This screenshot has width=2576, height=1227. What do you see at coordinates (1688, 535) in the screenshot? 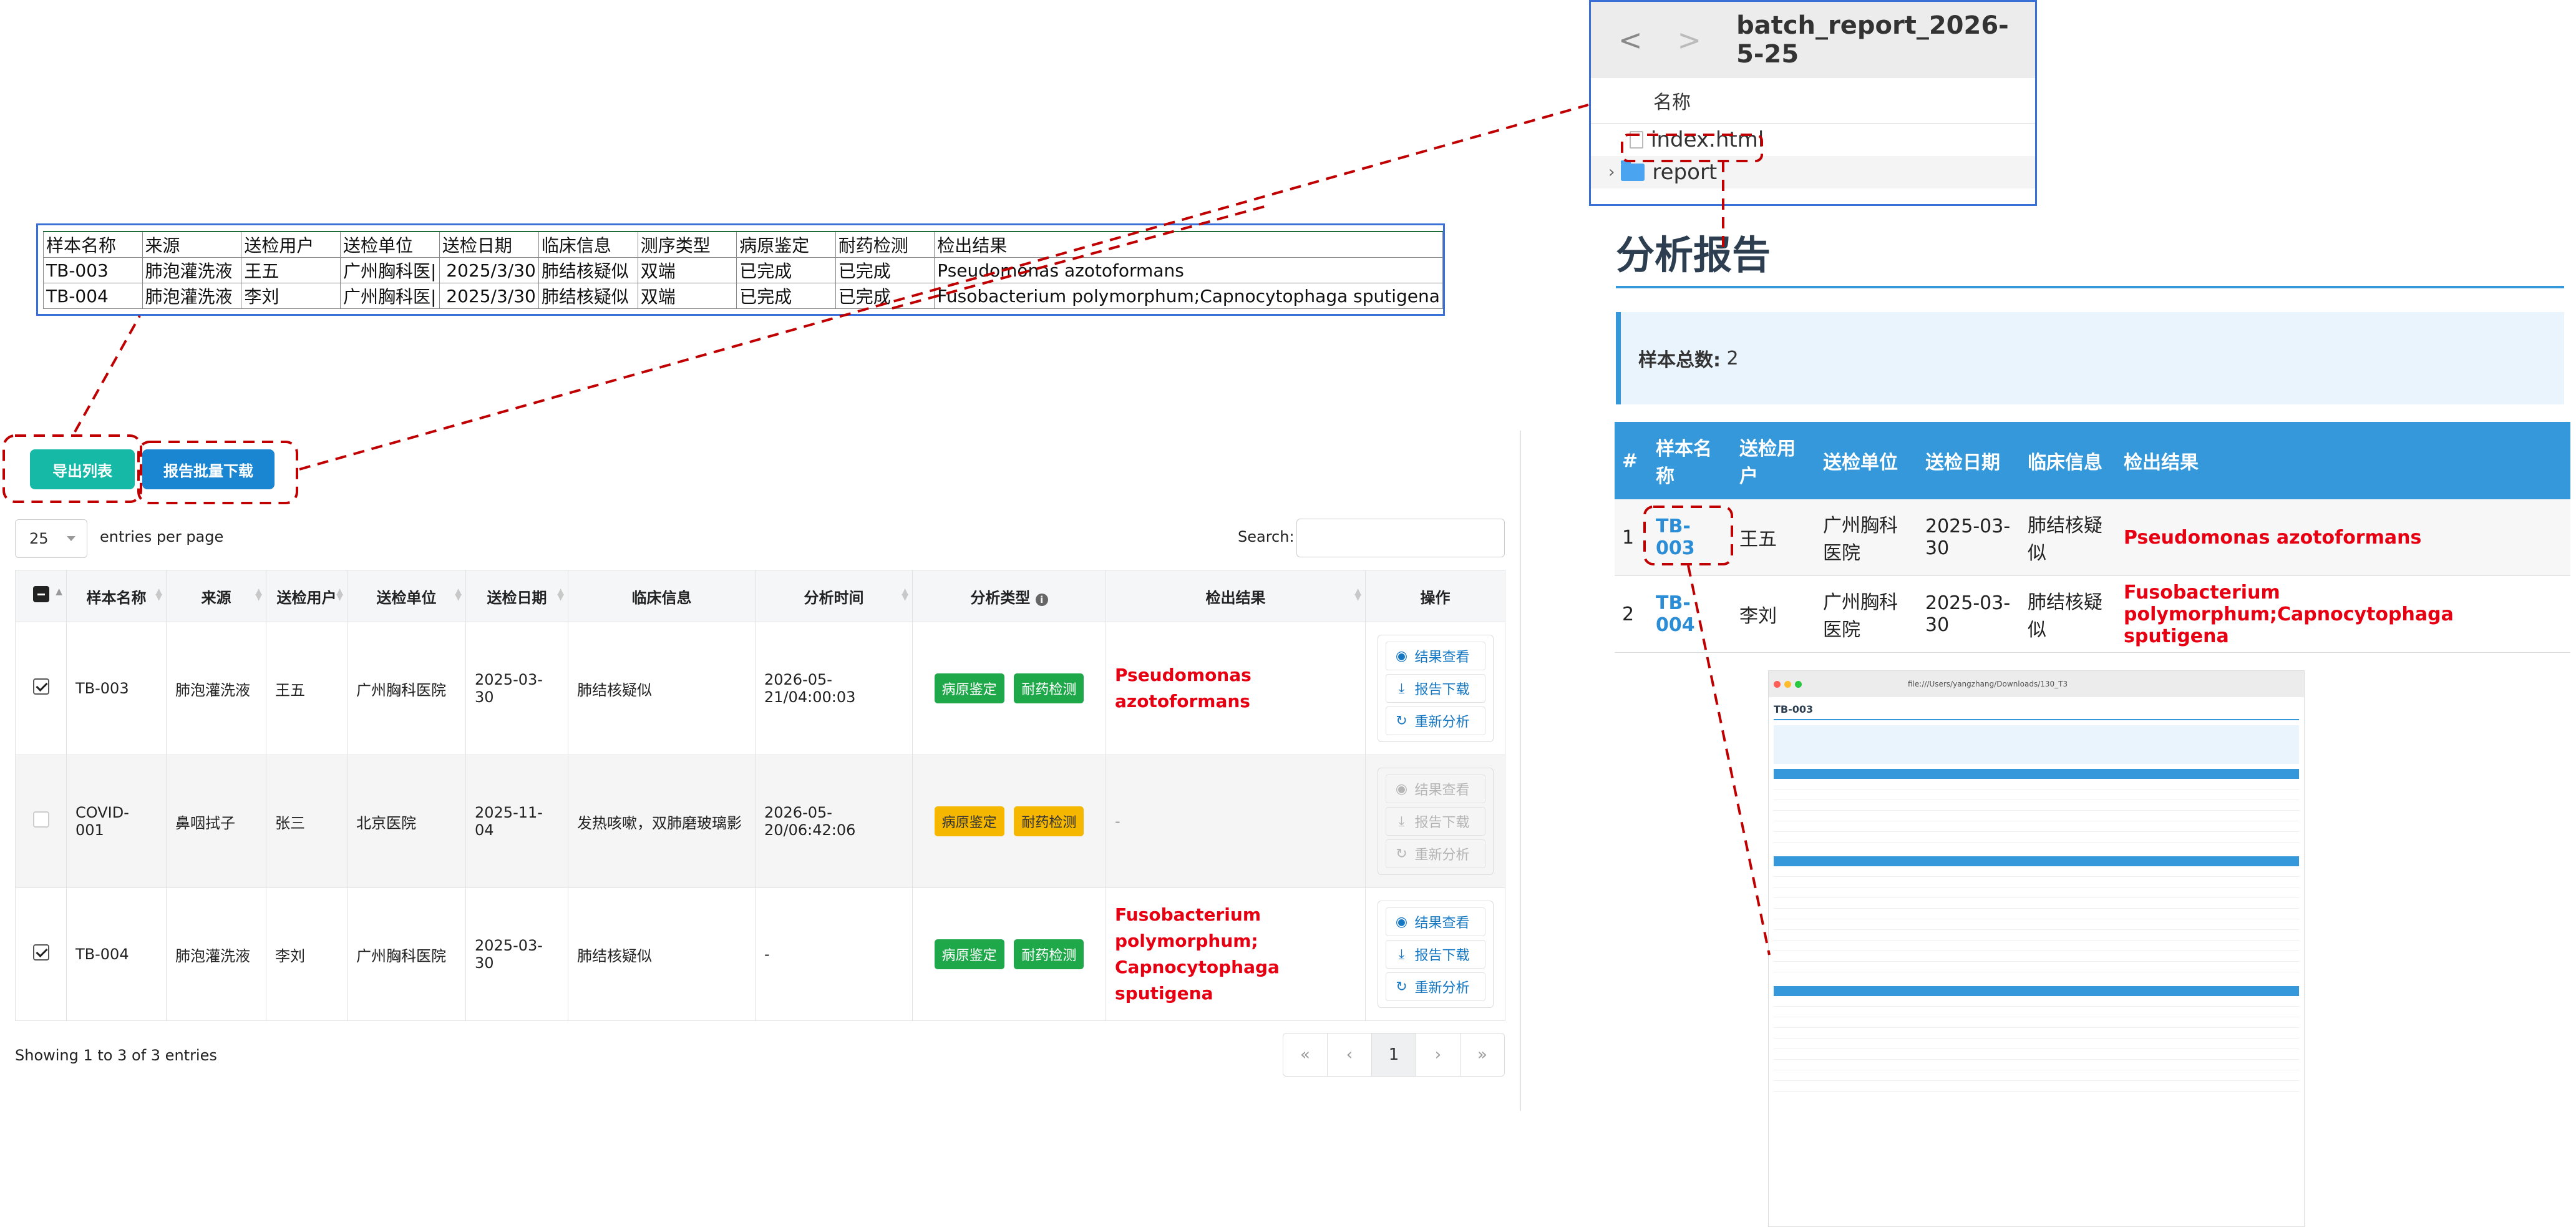
I see `report-link-highlight` at bounding box center [1688, 535].